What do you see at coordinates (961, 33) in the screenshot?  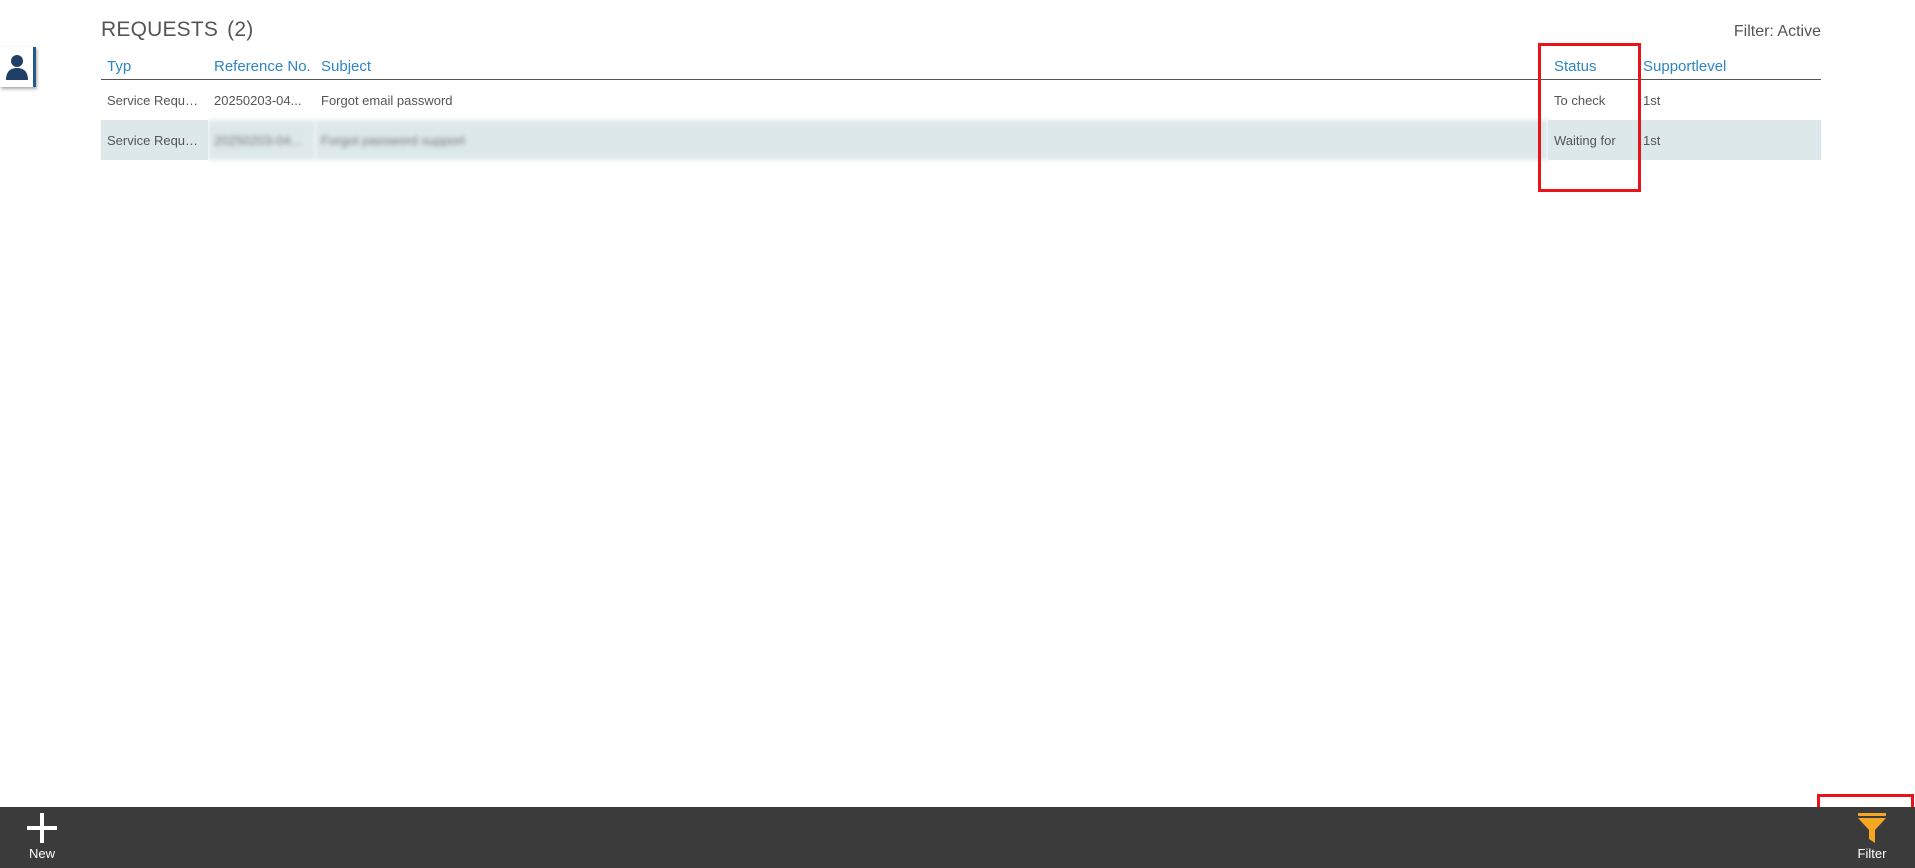 I see `page-header: REQUESTS (2) Filter: Active` at bounding box center [961, 33].